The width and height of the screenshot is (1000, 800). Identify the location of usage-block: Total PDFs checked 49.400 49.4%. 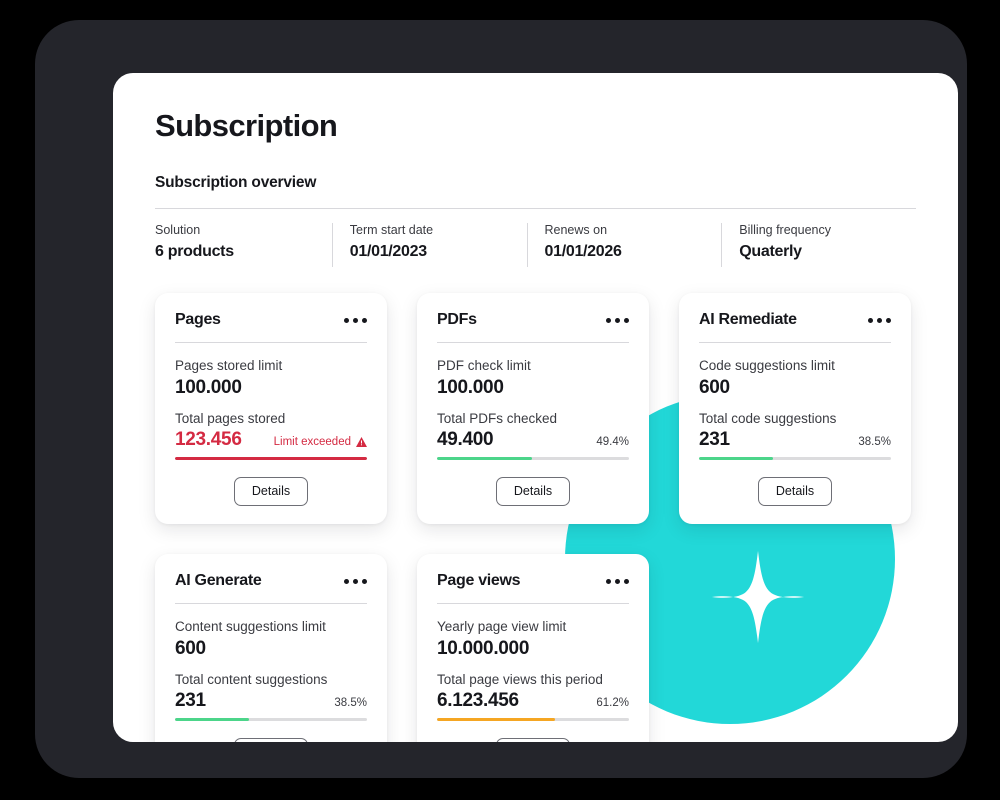
(533, 435).